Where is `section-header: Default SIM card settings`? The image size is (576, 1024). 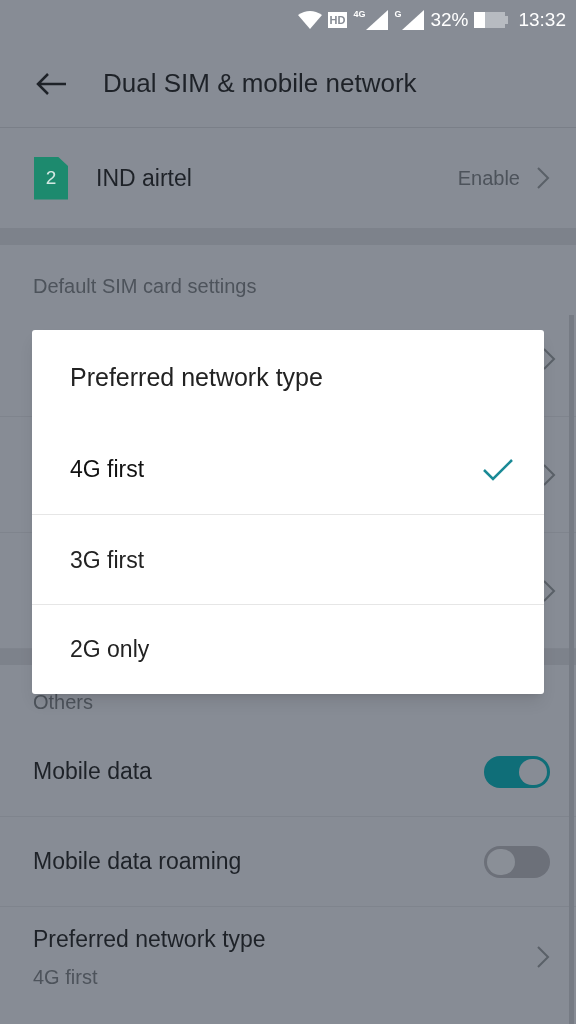
section-header: Default SIM card settings is located at coordinates (145, 286).